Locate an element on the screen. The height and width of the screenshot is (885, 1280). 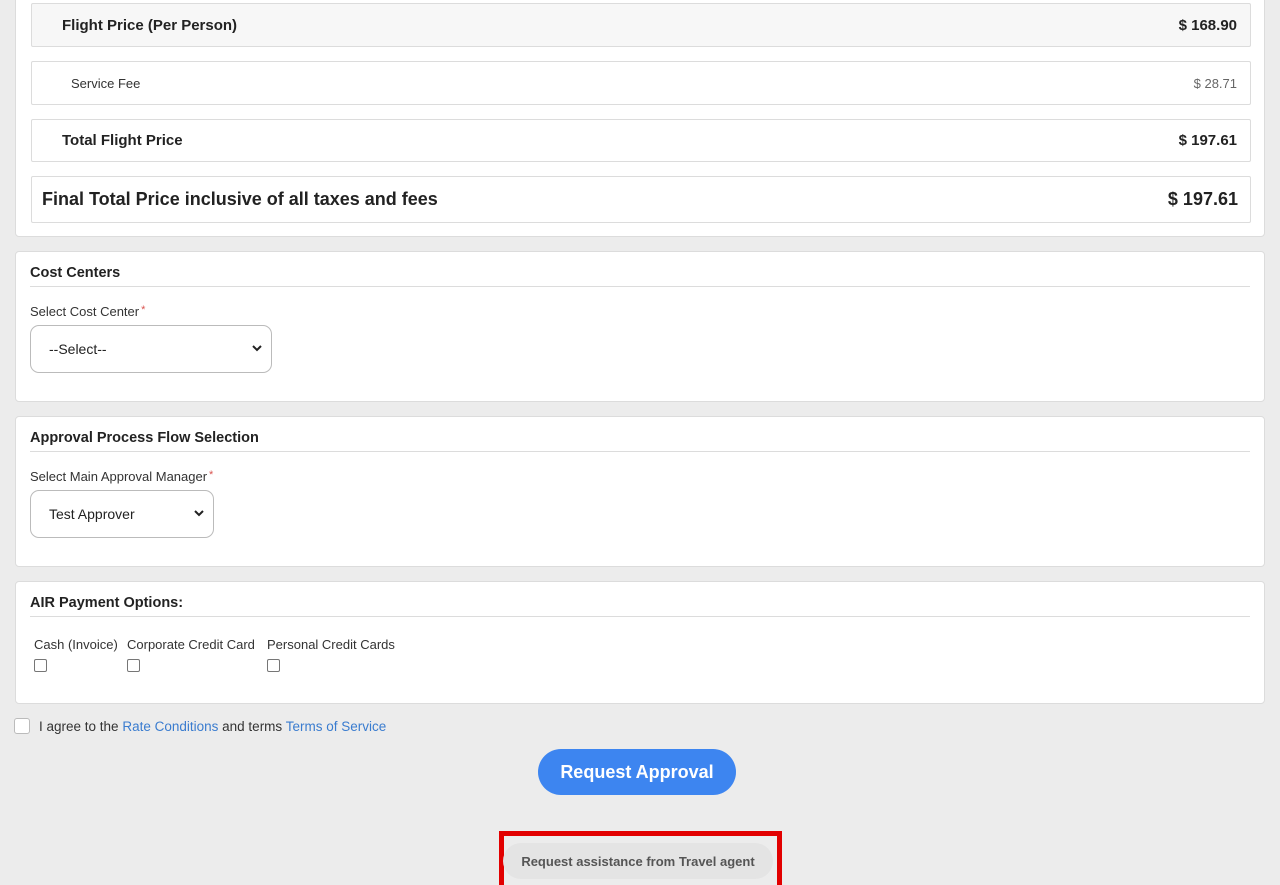
approval-manager-select: Test Approver is located at coordinates (122, 514).